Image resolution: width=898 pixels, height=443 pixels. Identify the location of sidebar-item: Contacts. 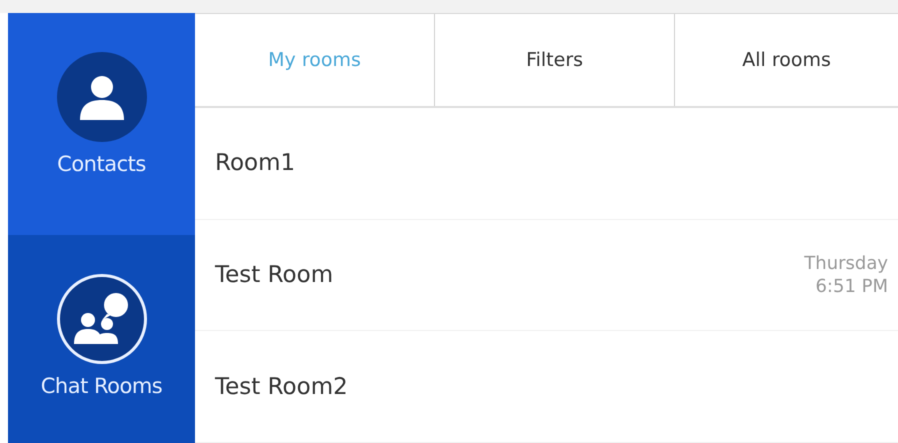
(101, 124).